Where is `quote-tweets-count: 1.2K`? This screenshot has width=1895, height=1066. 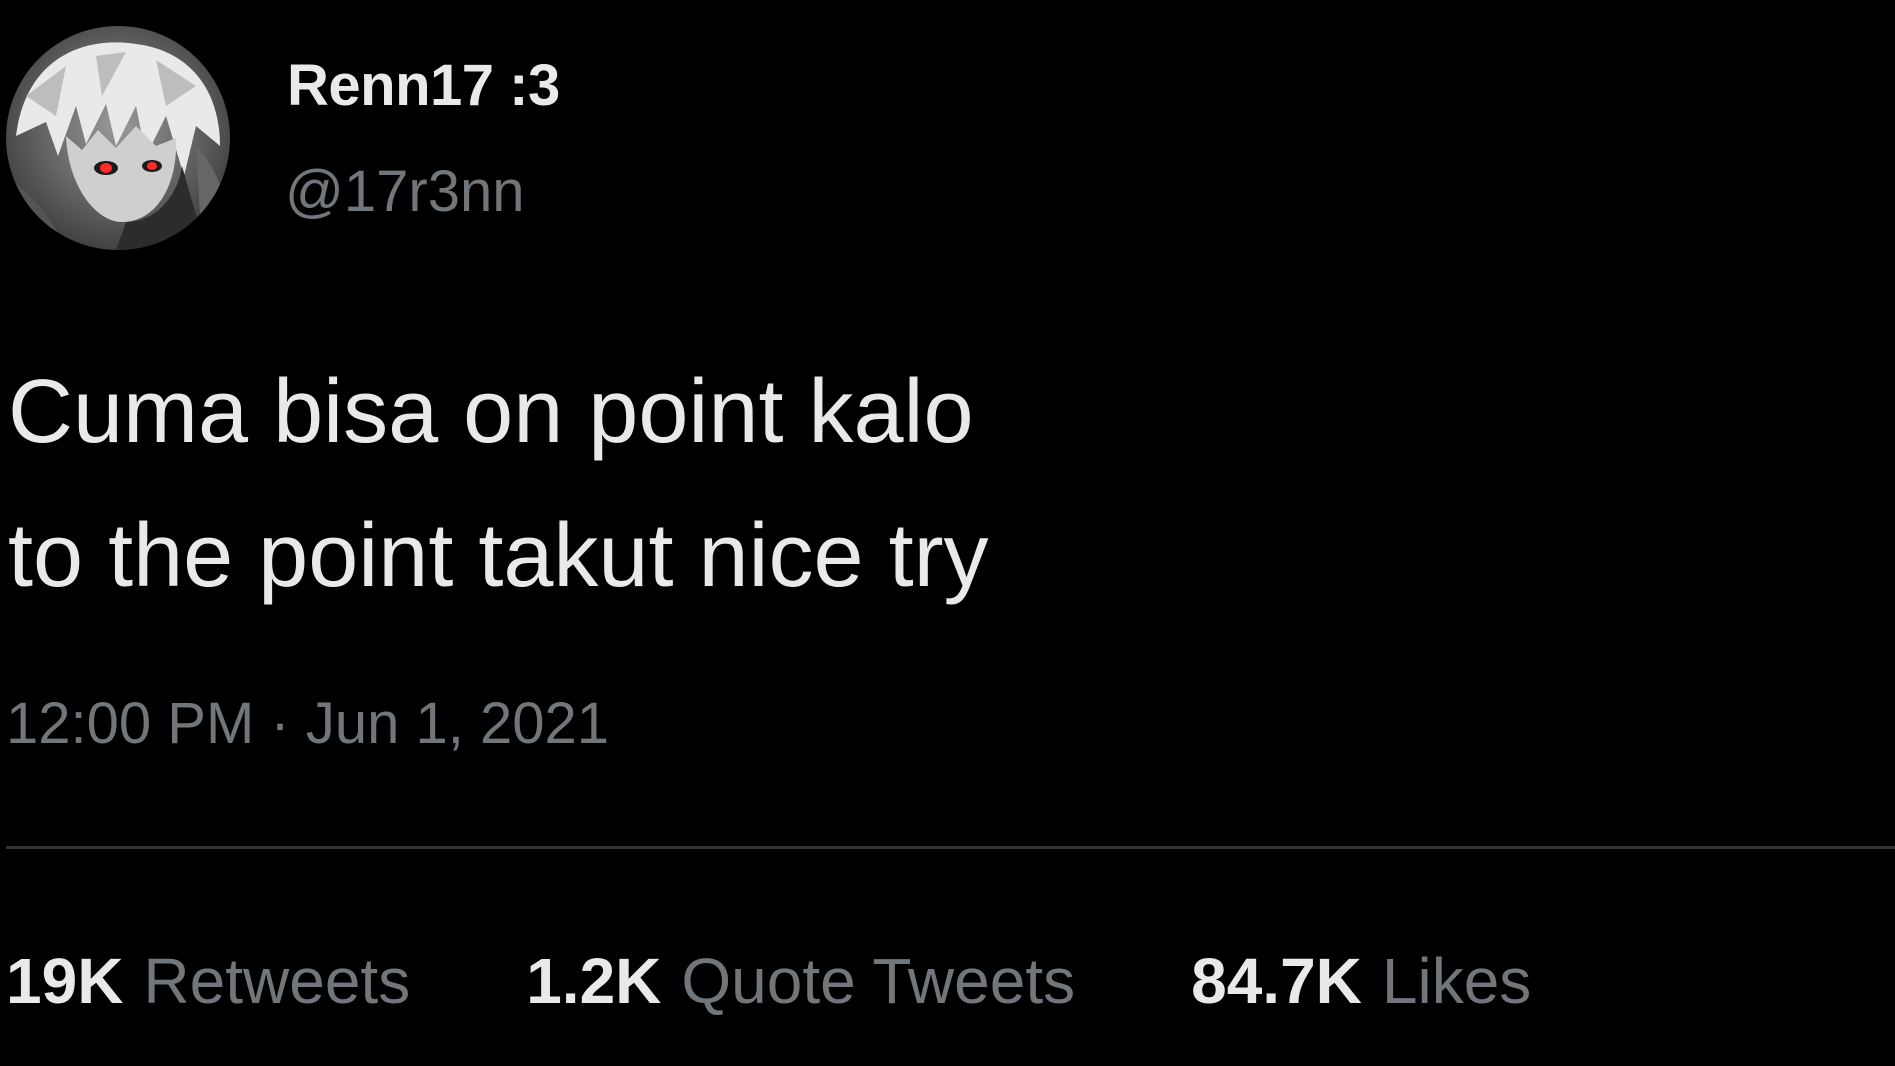 quote-tweets-count: 1.2K is located at coordinates (594, 981).